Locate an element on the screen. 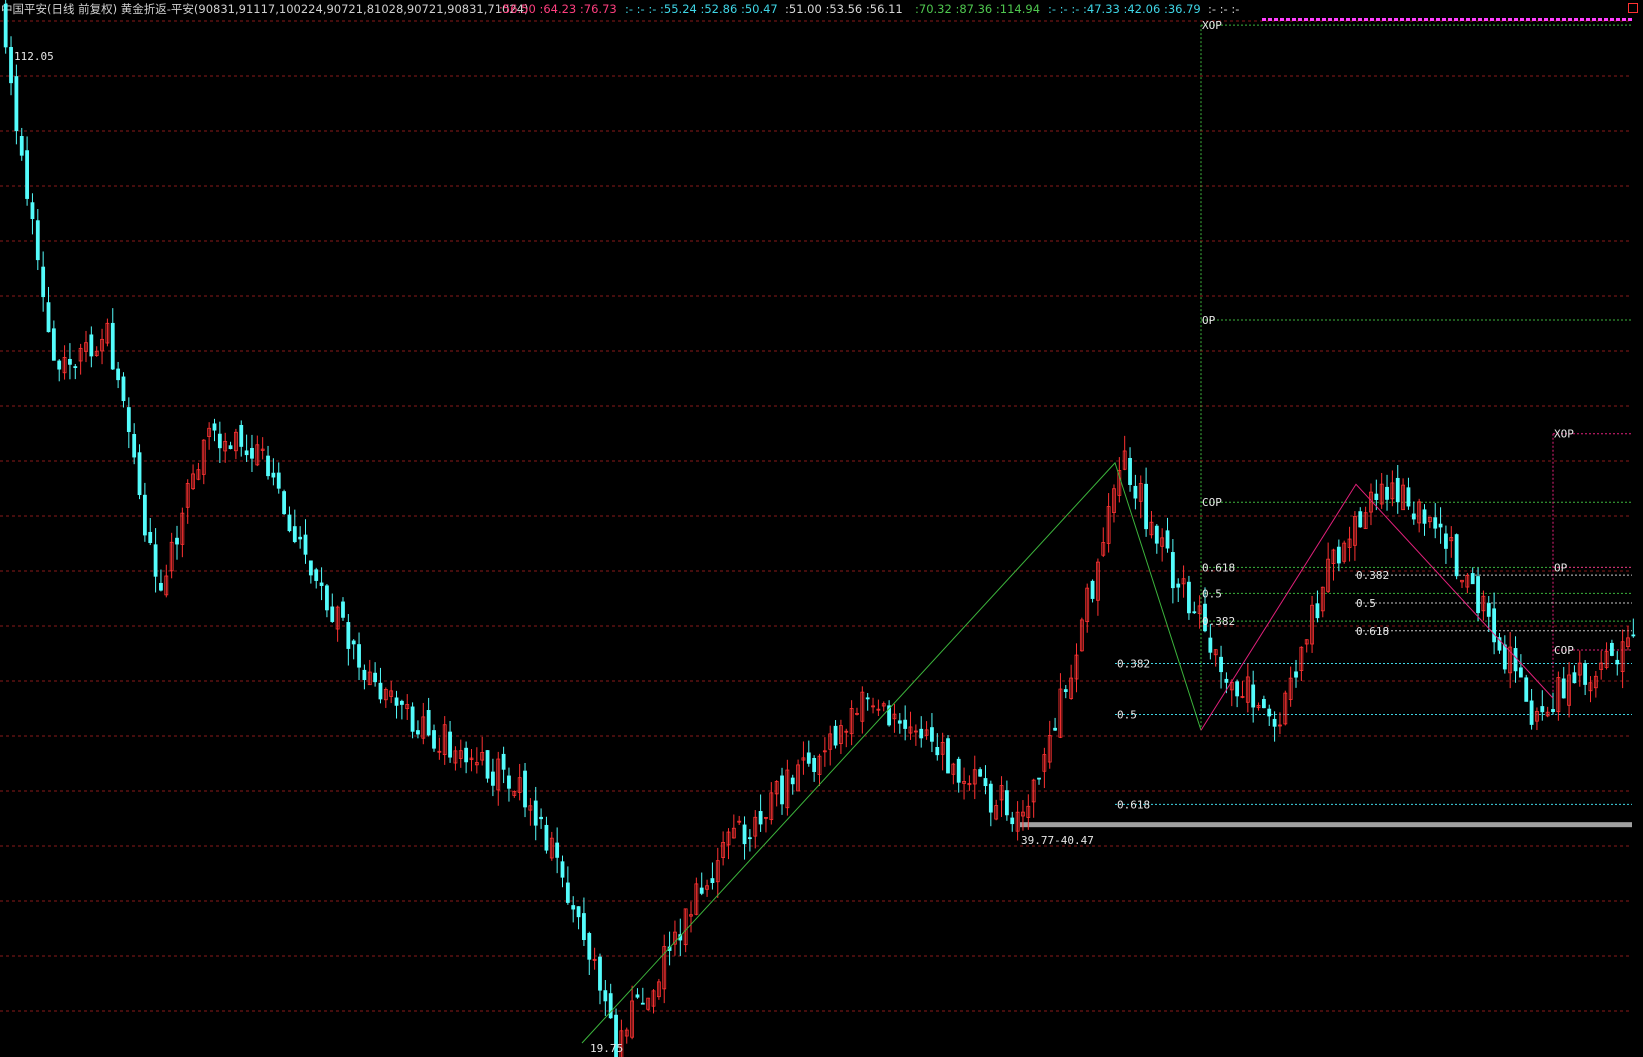  green-0.5-label: 0.5 is located at coordinates (1212, 593).